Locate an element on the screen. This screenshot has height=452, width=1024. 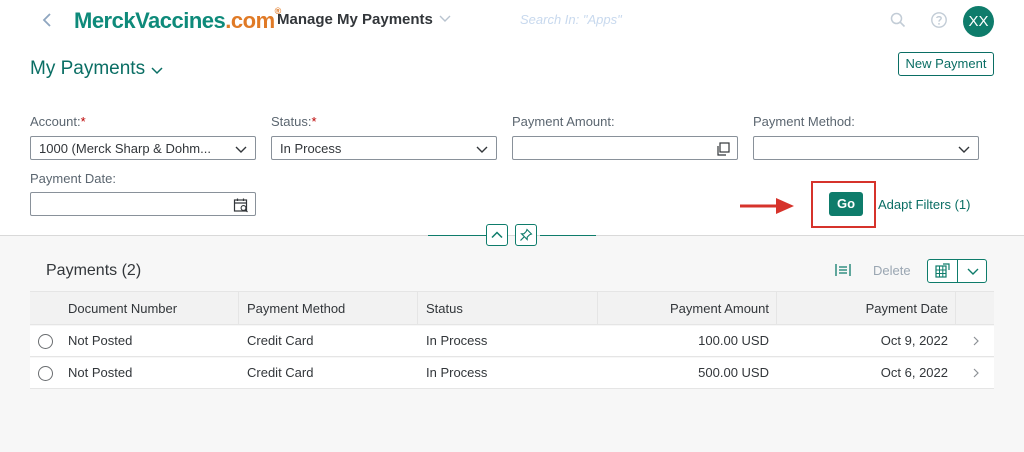
table-settings-icon is located at coordinates (843, 270).